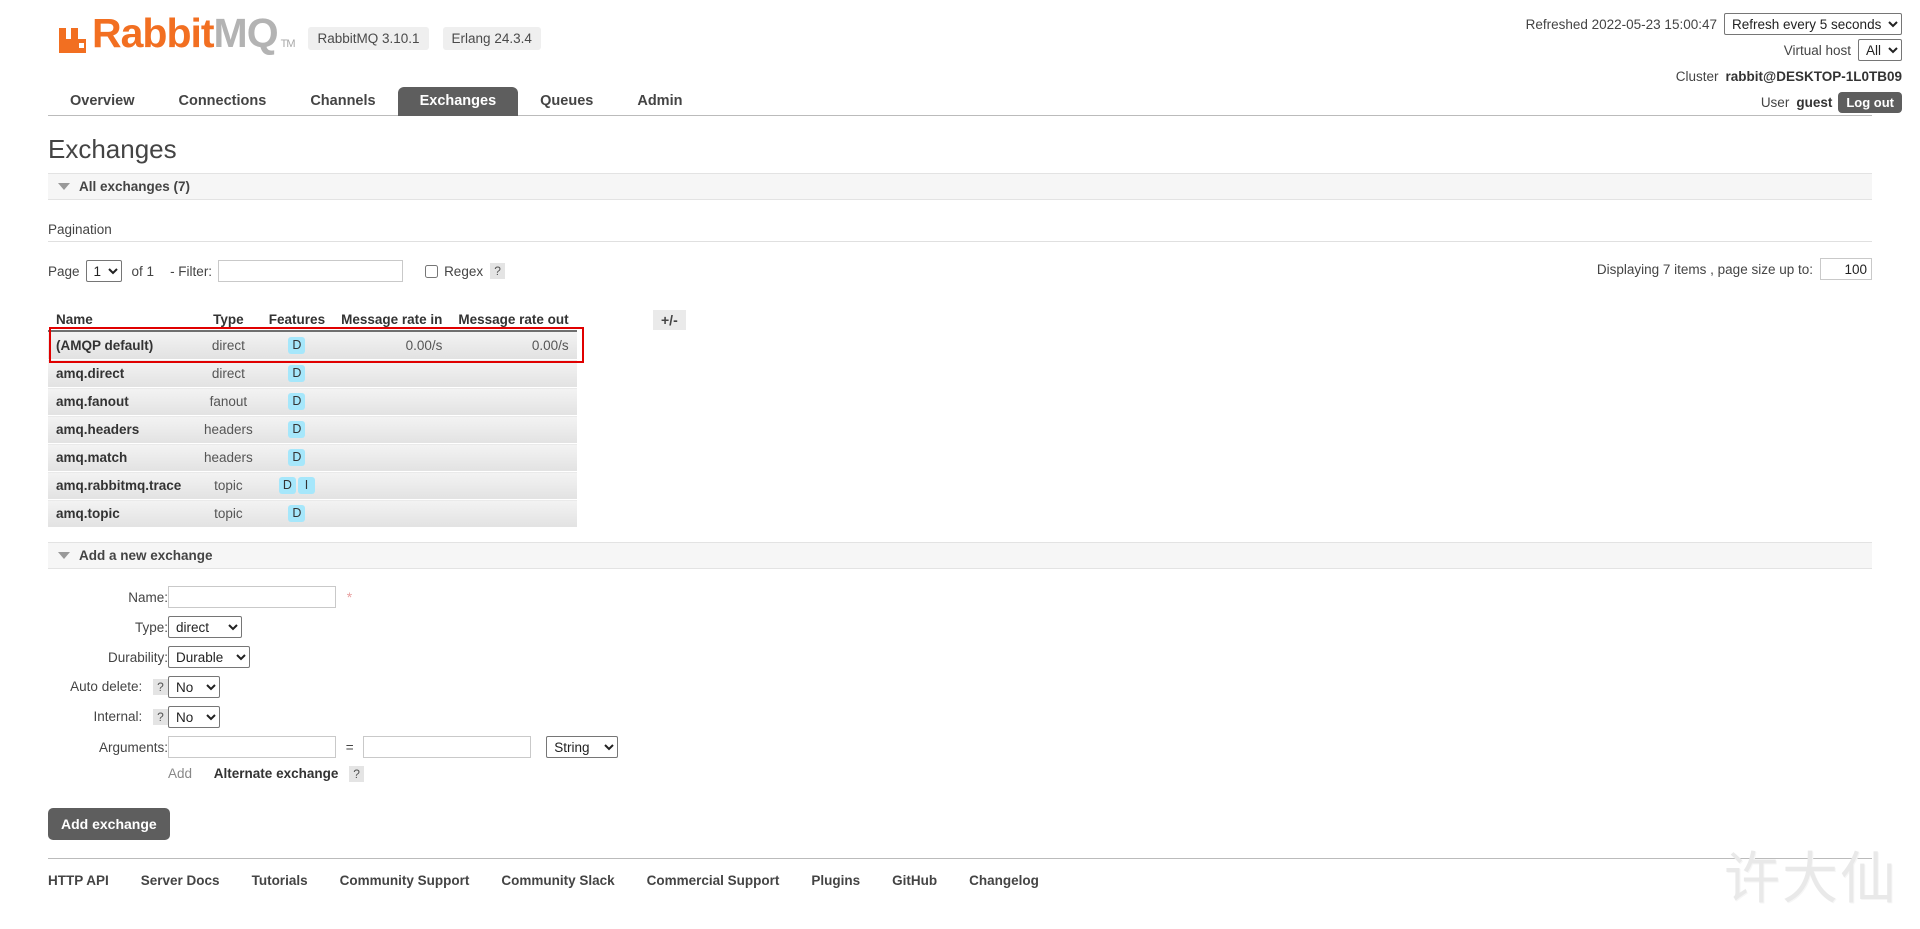 This screenshot has width=1920, height=929. Describe the element at coordinates (122, 373) in the screenshot. I see `cell-name: amq.direct` at that location.